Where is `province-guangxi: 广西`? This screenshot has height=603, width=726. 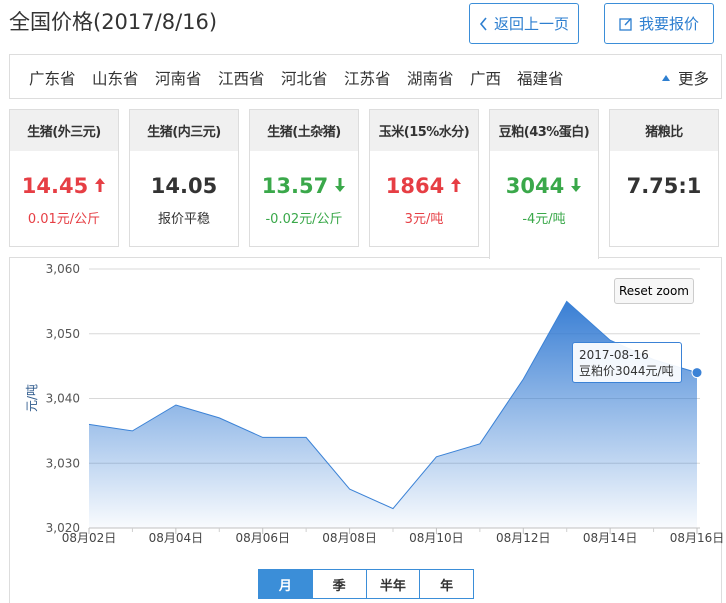 province-guangxi: 广西 is located at coordinates (485, 78).